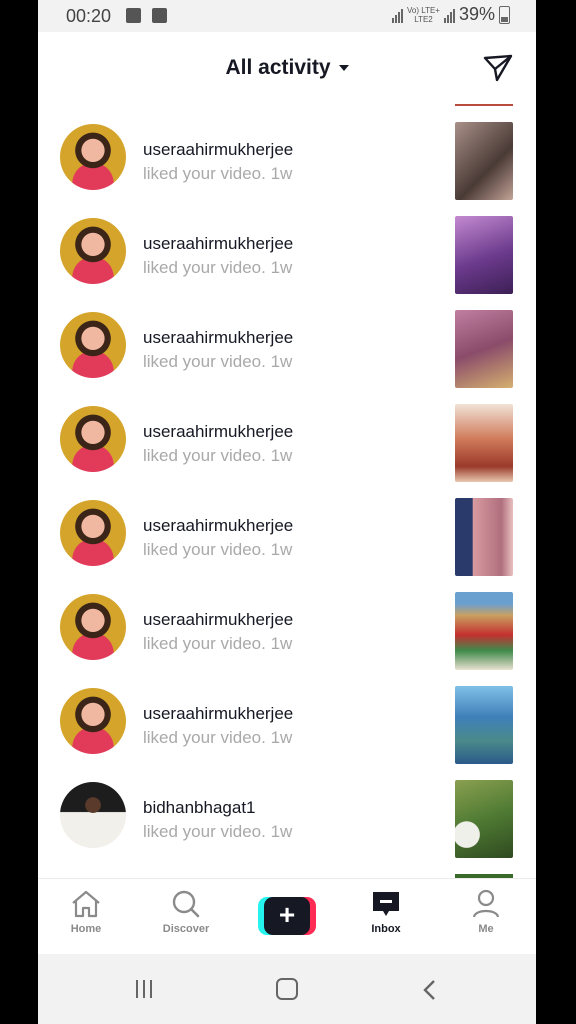 The image size is (576, 1024). I want to click on nav-inbox-label: Inbox, so click(386, 929).